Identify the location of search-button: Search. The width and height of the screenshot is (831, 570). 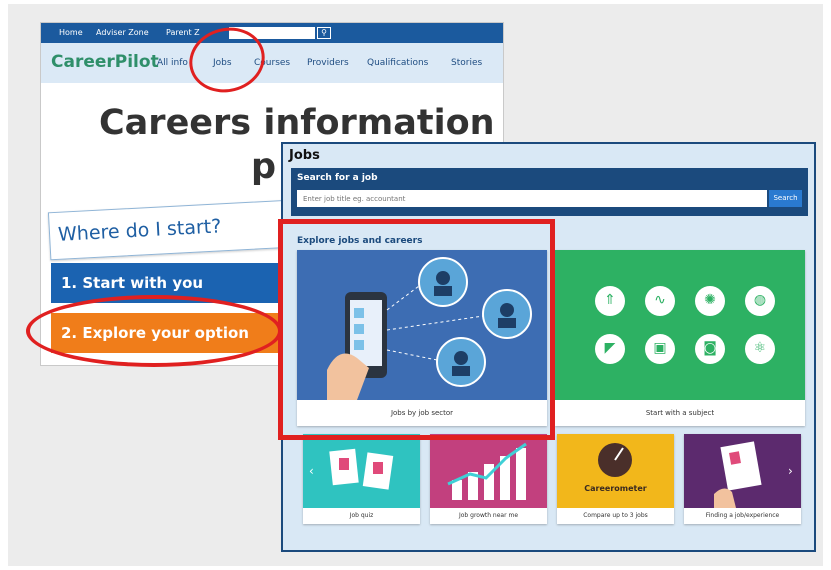
(785, 198).